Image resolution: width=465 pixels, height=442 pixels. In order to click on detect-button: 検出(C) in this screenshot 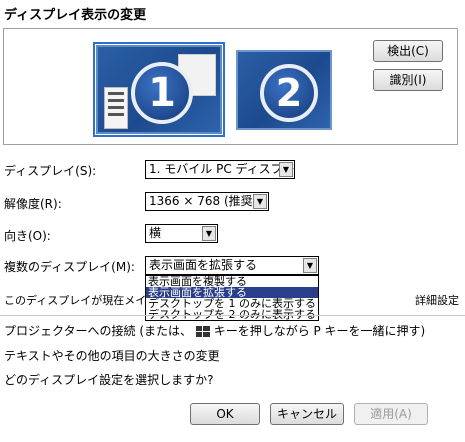, I will do `click(408, 51)`.